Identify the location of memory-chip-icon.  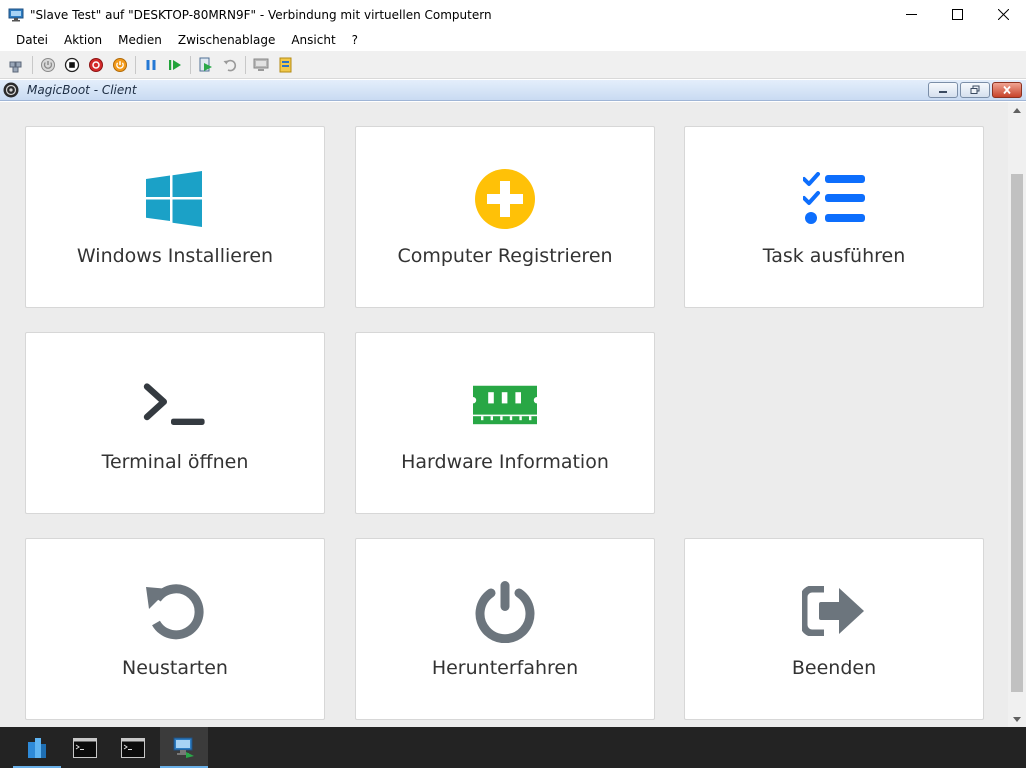
(505, 405).